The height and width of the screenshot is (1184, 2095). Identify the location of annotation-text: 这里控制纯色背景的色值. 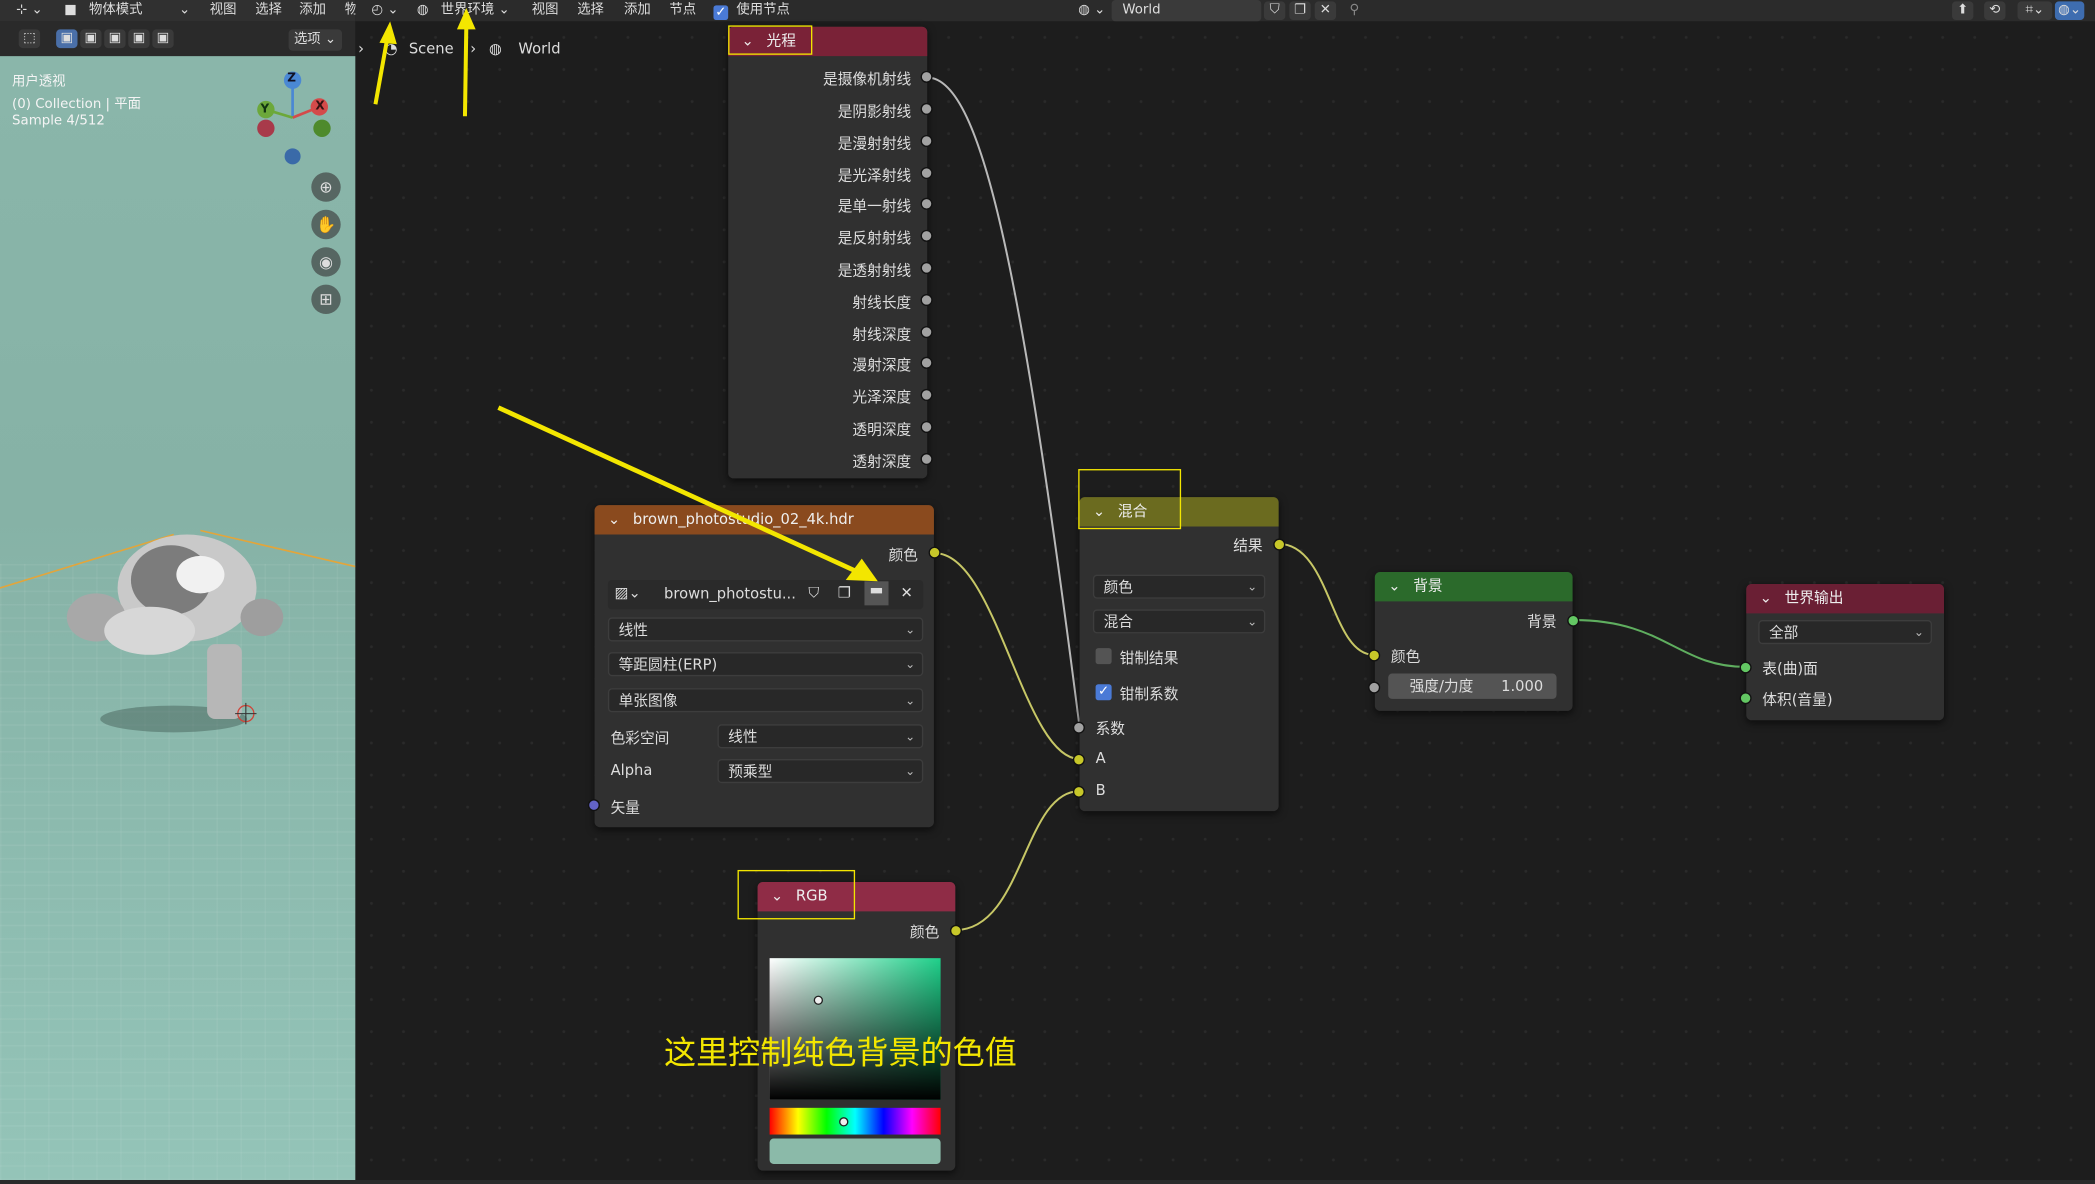
(840, 1053).